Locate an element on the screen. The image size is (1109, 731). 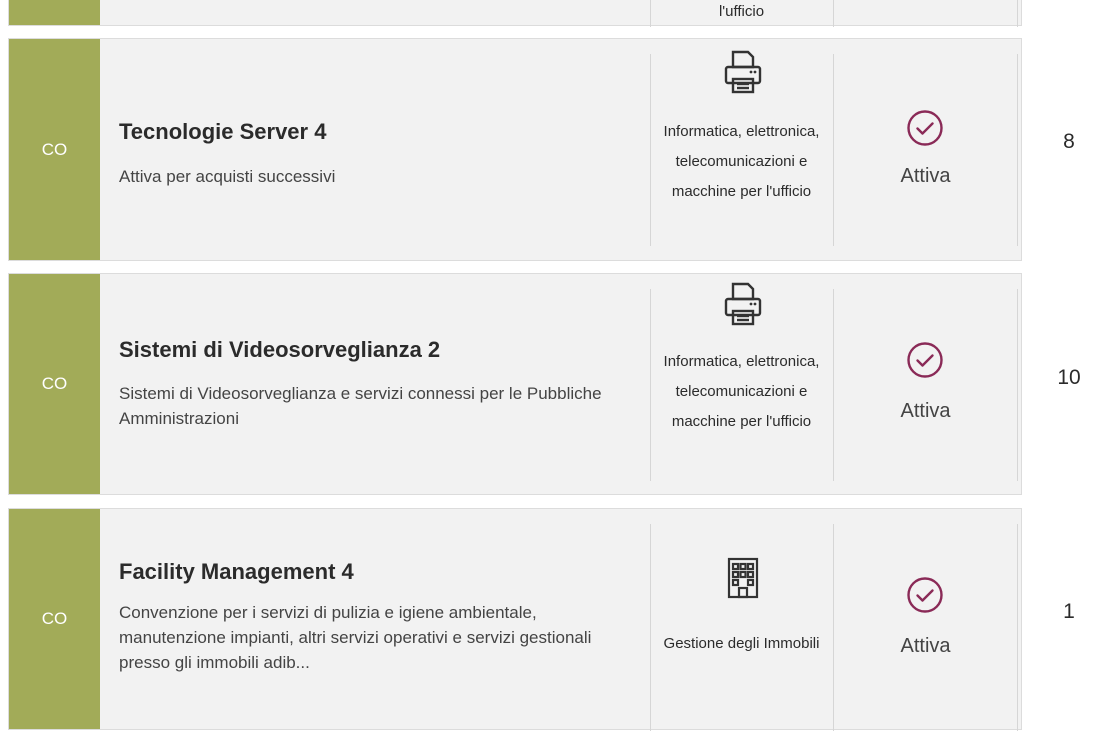
type-tag is located at coordinates (54, 12).